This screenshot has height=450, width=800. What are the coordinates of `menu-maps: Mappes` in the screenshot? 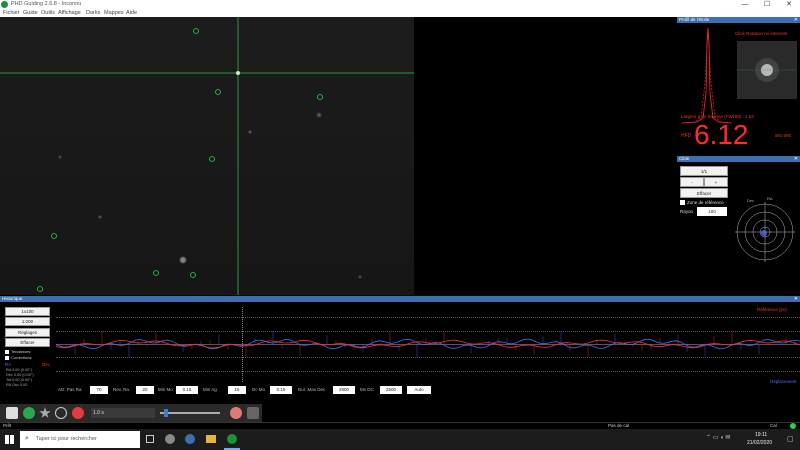 It's located at (114, 13).